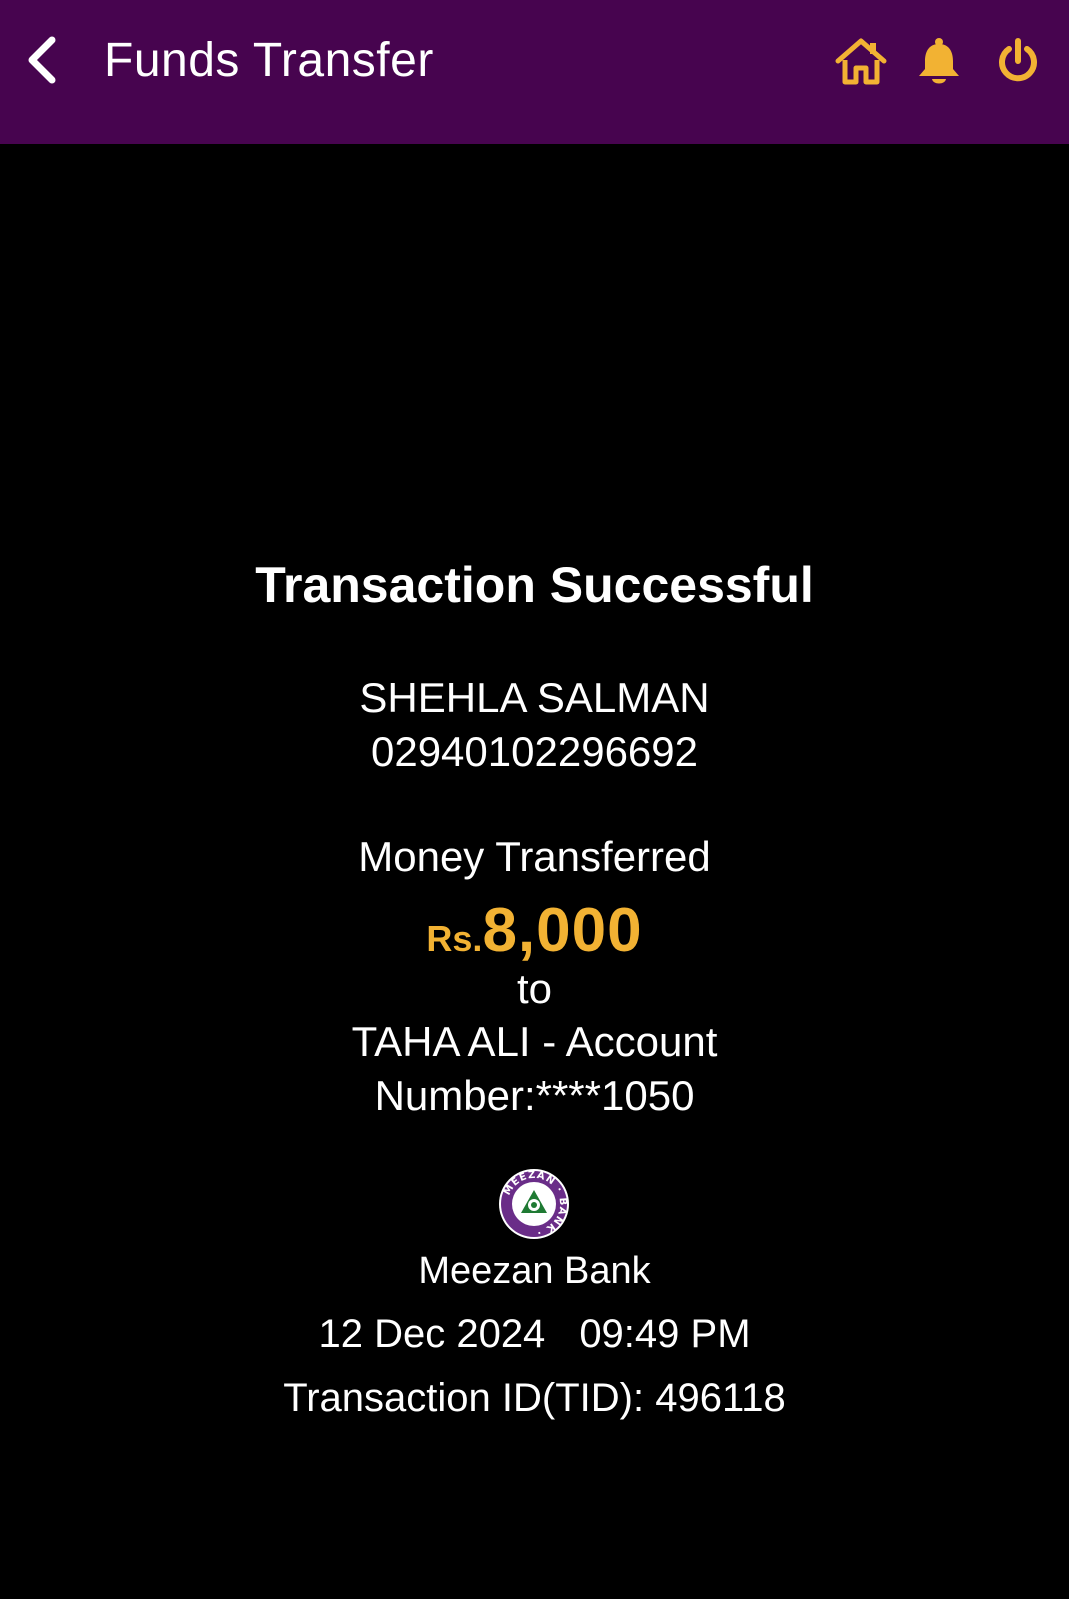 Image resolution: width=1069 pixels, height=1599 pixels. I want to click on bank-name: Meezan Bank, so click(534, 1271).